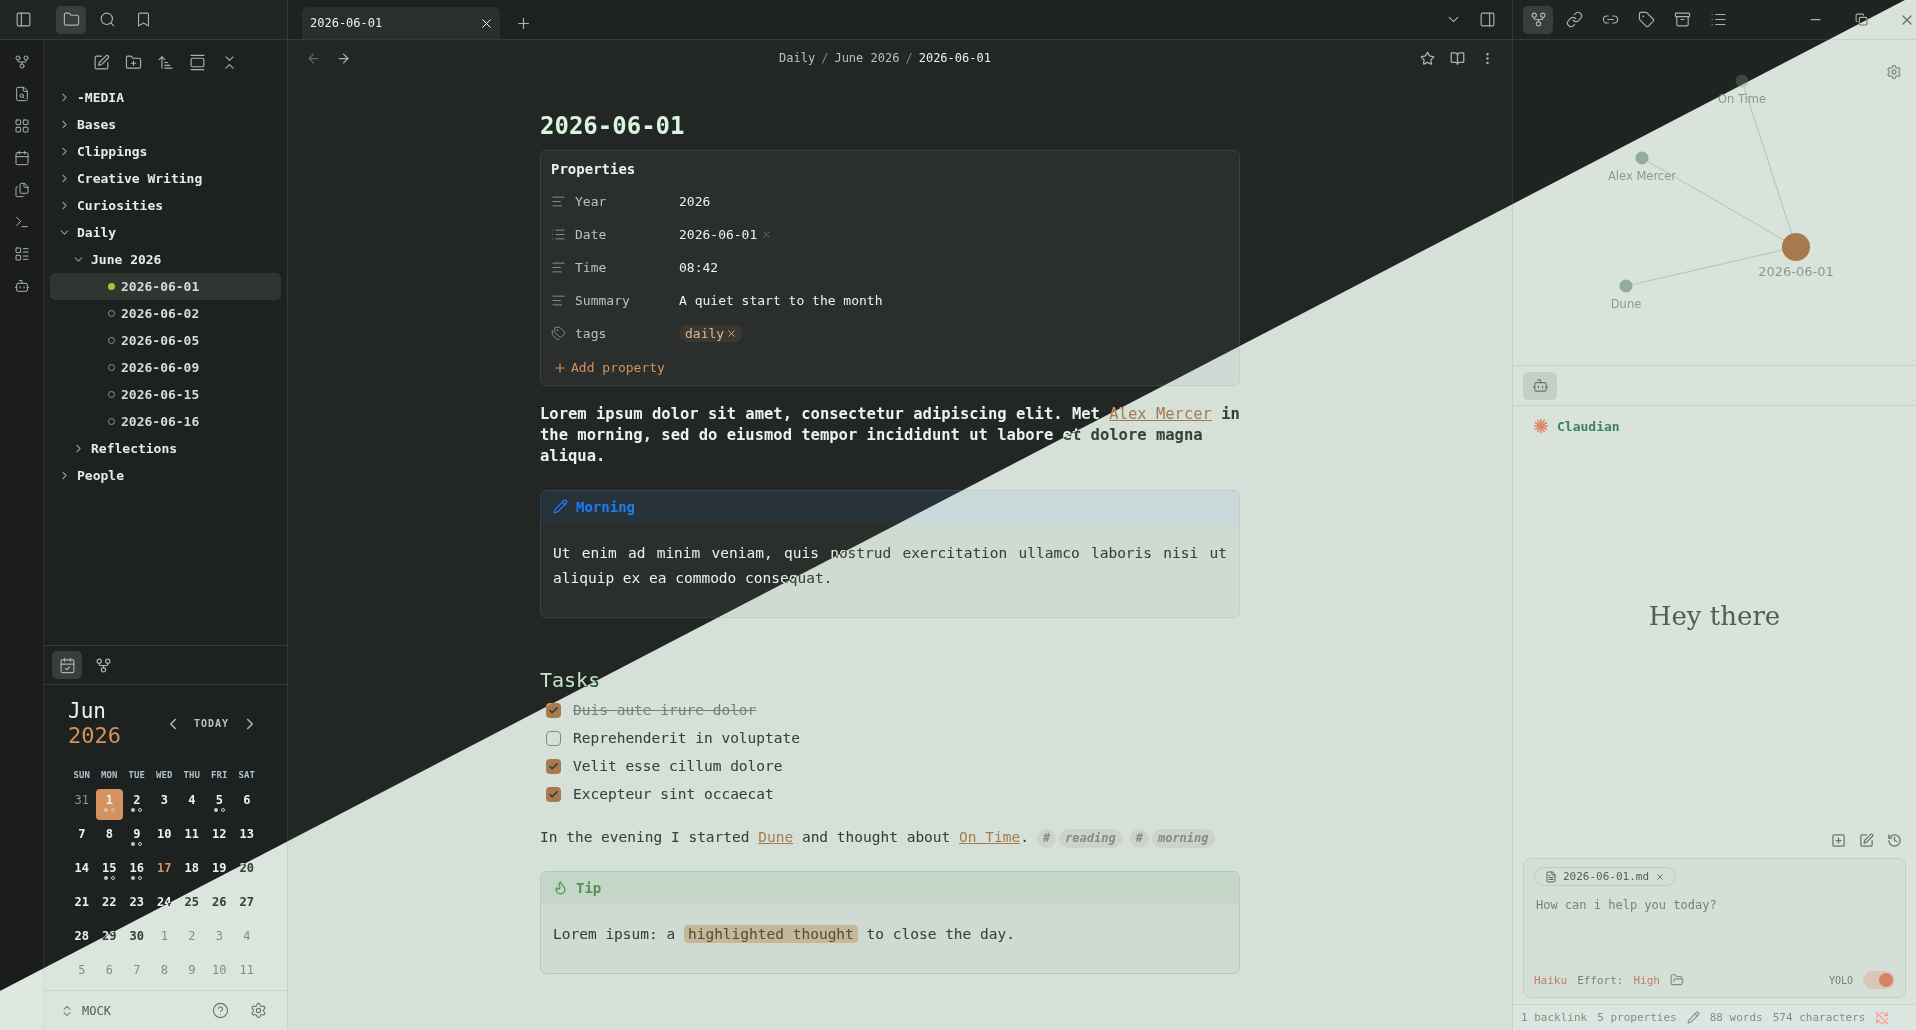 Image resolution: width=1916 pixels, height=1030 pixels. Describe the element at coordinates (165, 259) in the screenshot. I see `folder-item: June 2026` at that location.